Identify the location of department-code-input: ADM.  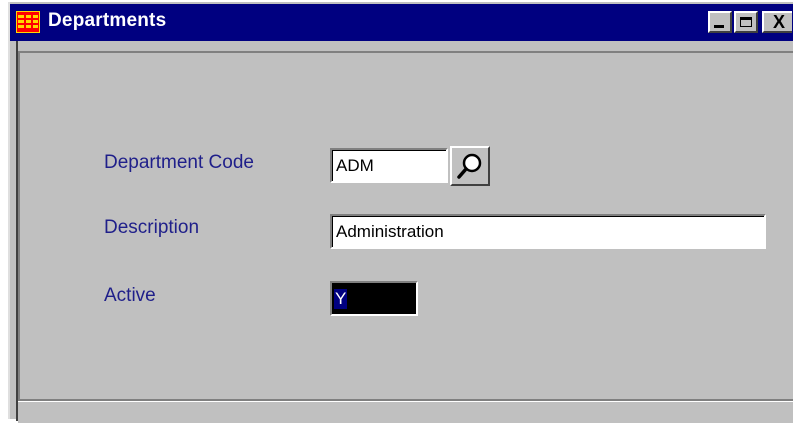
(389, 165).